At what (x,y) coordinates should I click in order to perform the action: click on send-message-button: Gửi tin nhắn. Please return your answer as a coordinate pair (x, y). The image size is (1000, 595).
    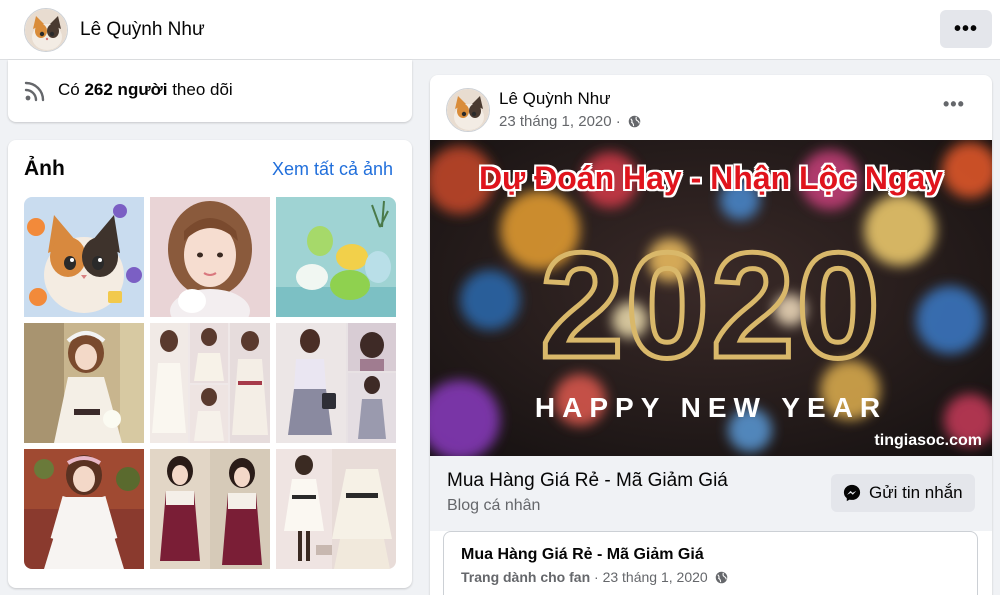
    Looking at the image, I should click on (903, 493).